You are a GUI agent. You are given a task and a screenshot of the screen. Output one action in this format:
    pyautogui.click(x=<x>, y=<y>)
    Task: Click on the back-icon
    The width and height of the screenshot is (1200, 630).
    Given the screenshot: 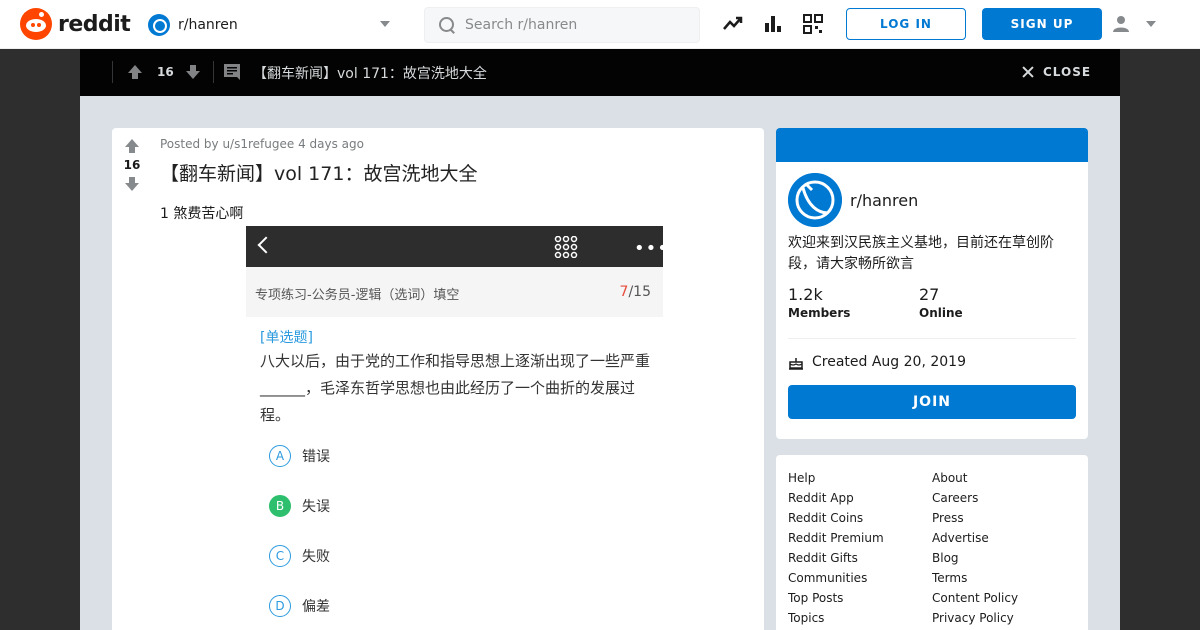 What is the action you would take?
    pyautogui.click(x=266, y=245)
    